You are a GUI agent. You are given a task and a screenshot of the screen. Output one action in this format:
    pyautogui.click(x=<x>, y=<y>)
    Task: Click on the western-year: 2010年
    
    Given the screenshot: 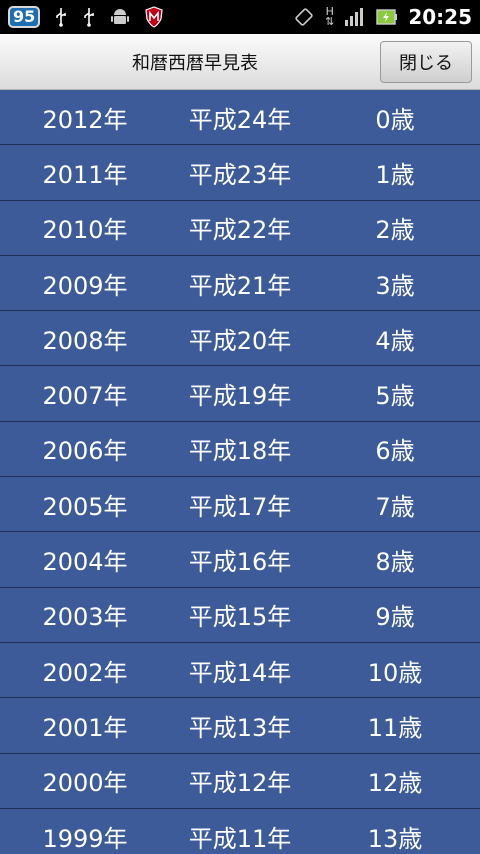 What is the action you would take?
    pyautogui.click(x=85, y=230)
    